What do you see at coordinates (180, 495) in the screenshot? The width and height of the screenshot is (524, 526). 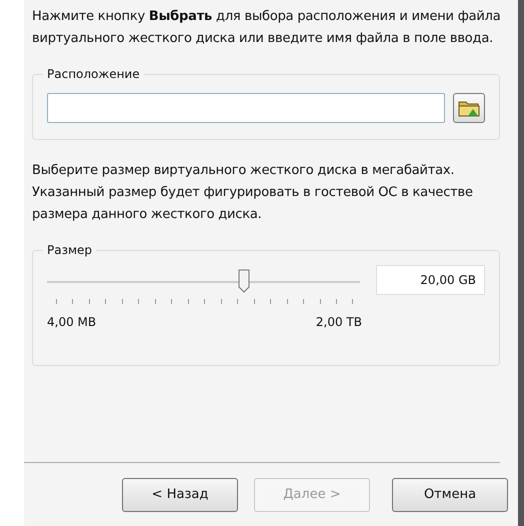 I see `back-button: < Назад` at bounding box center [180, 495].